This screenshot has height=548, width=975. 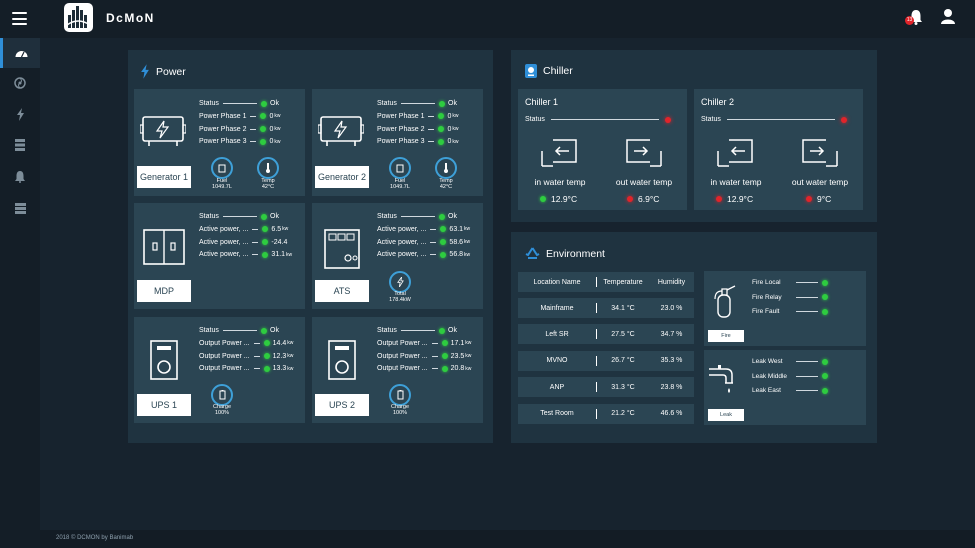 What do you see at coordinates (606, 413) in the screenshot?
I see `table-row: Test Room 21.2 °C 46.6 %` at bounding box center [606, 413].